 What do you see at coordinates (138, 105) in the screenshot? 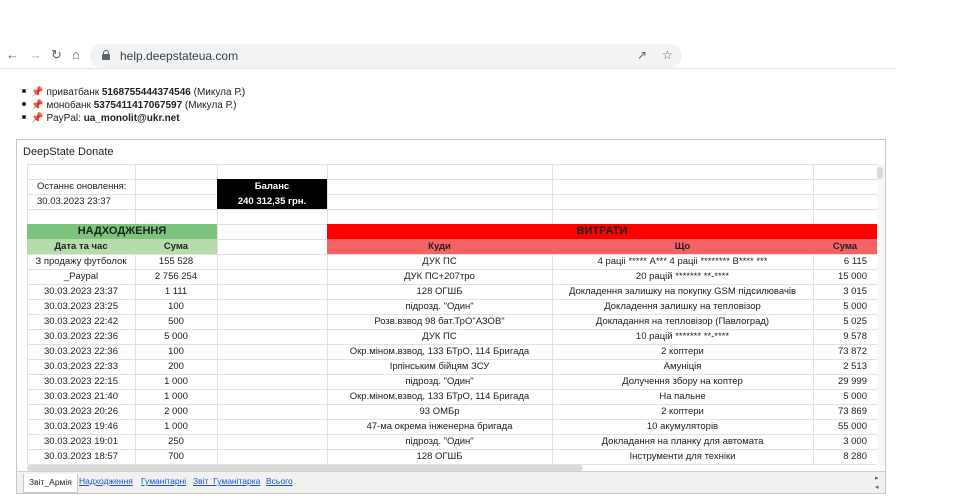
I see `account-number: 5375411417067597` at bounding box center [138, 105].